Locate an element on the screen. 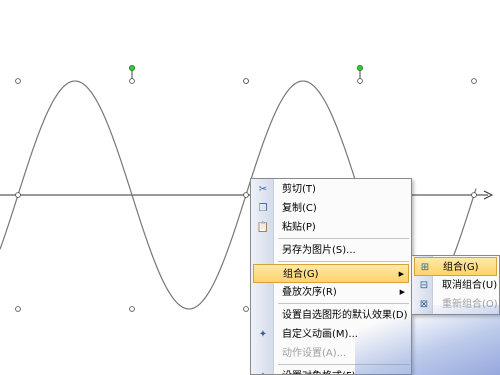 The width and height of the screenshot is (500, 375). regroup-icon: ⊠ is located at coordinates (424, 304).